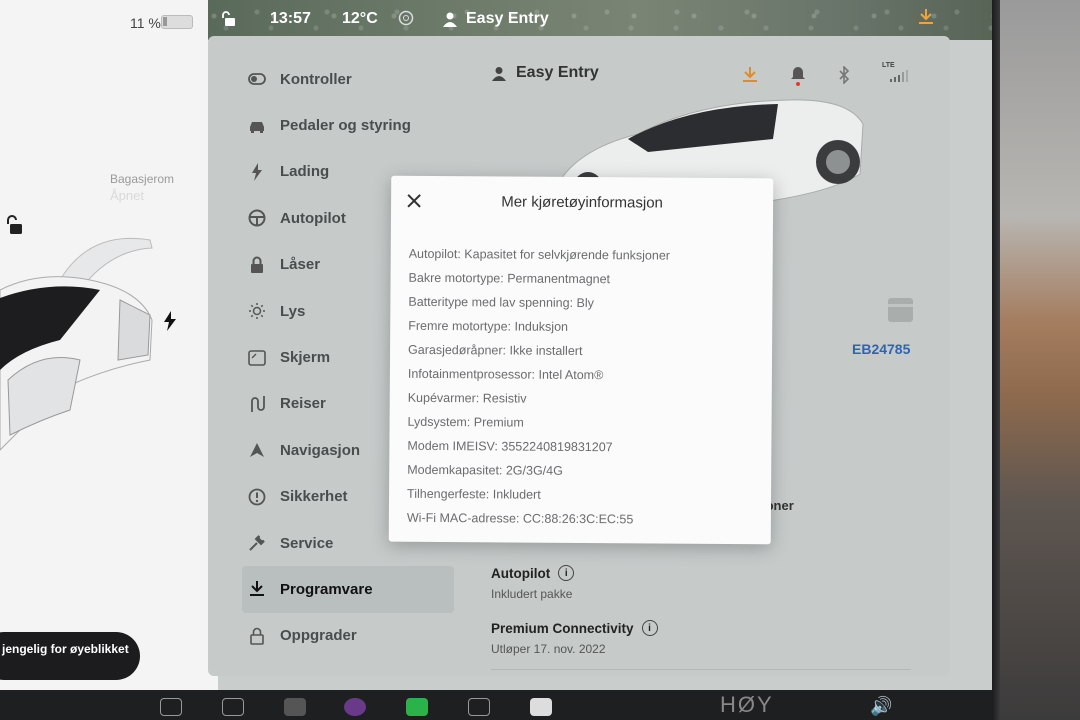 This screenshot has height=720, width=1080. Describe the element at coordinates (307, 543) in the screenshot. I see `nav-item-label: Service` at that location.